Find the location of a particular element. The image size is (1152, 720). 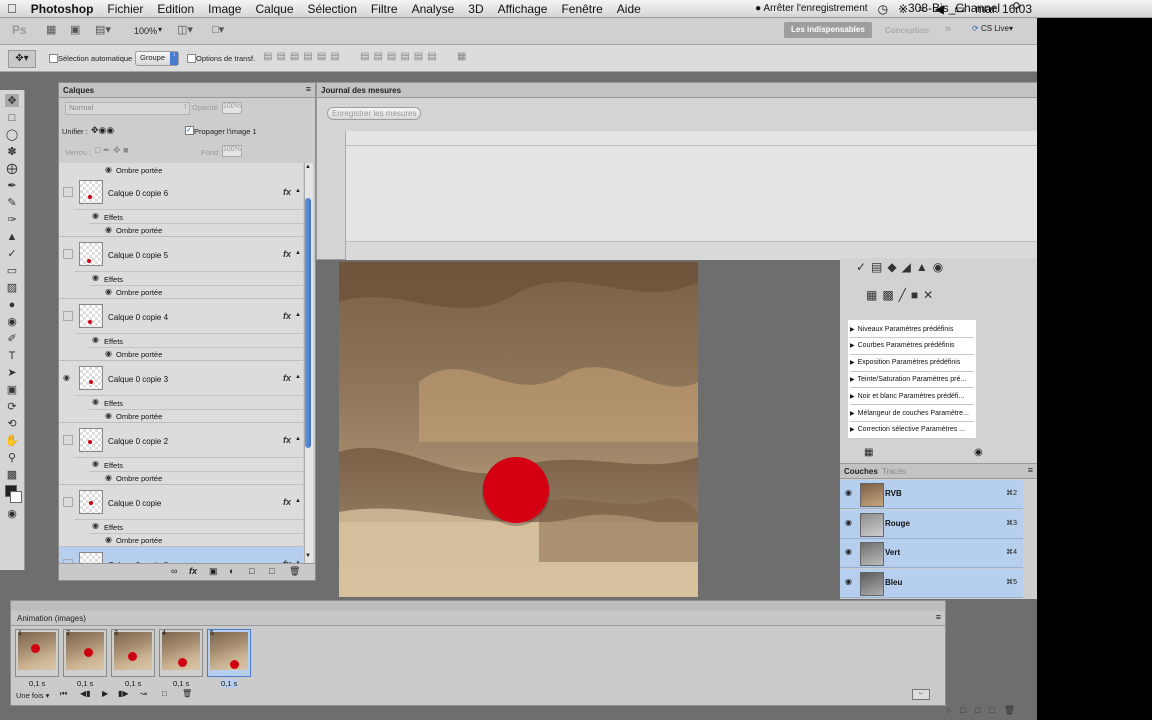

convert-timeline-button: ↔ is located at coordinates (921, 694).